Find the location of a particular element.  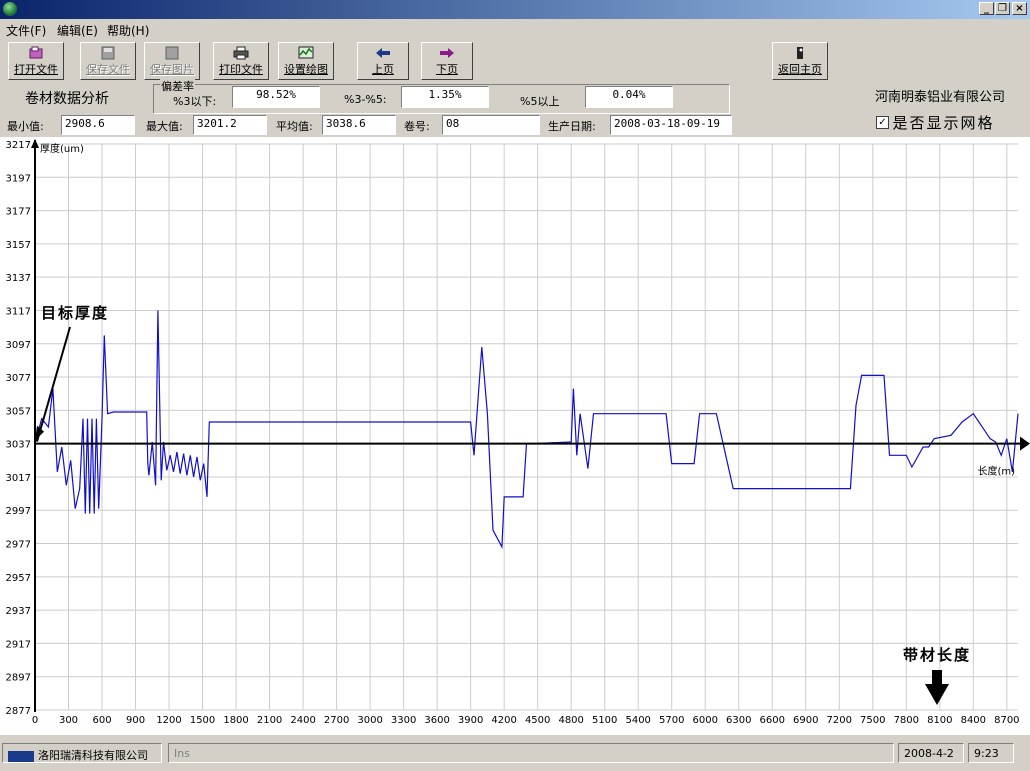

restore-button: ❐ is located at coordinates (1002, 8).